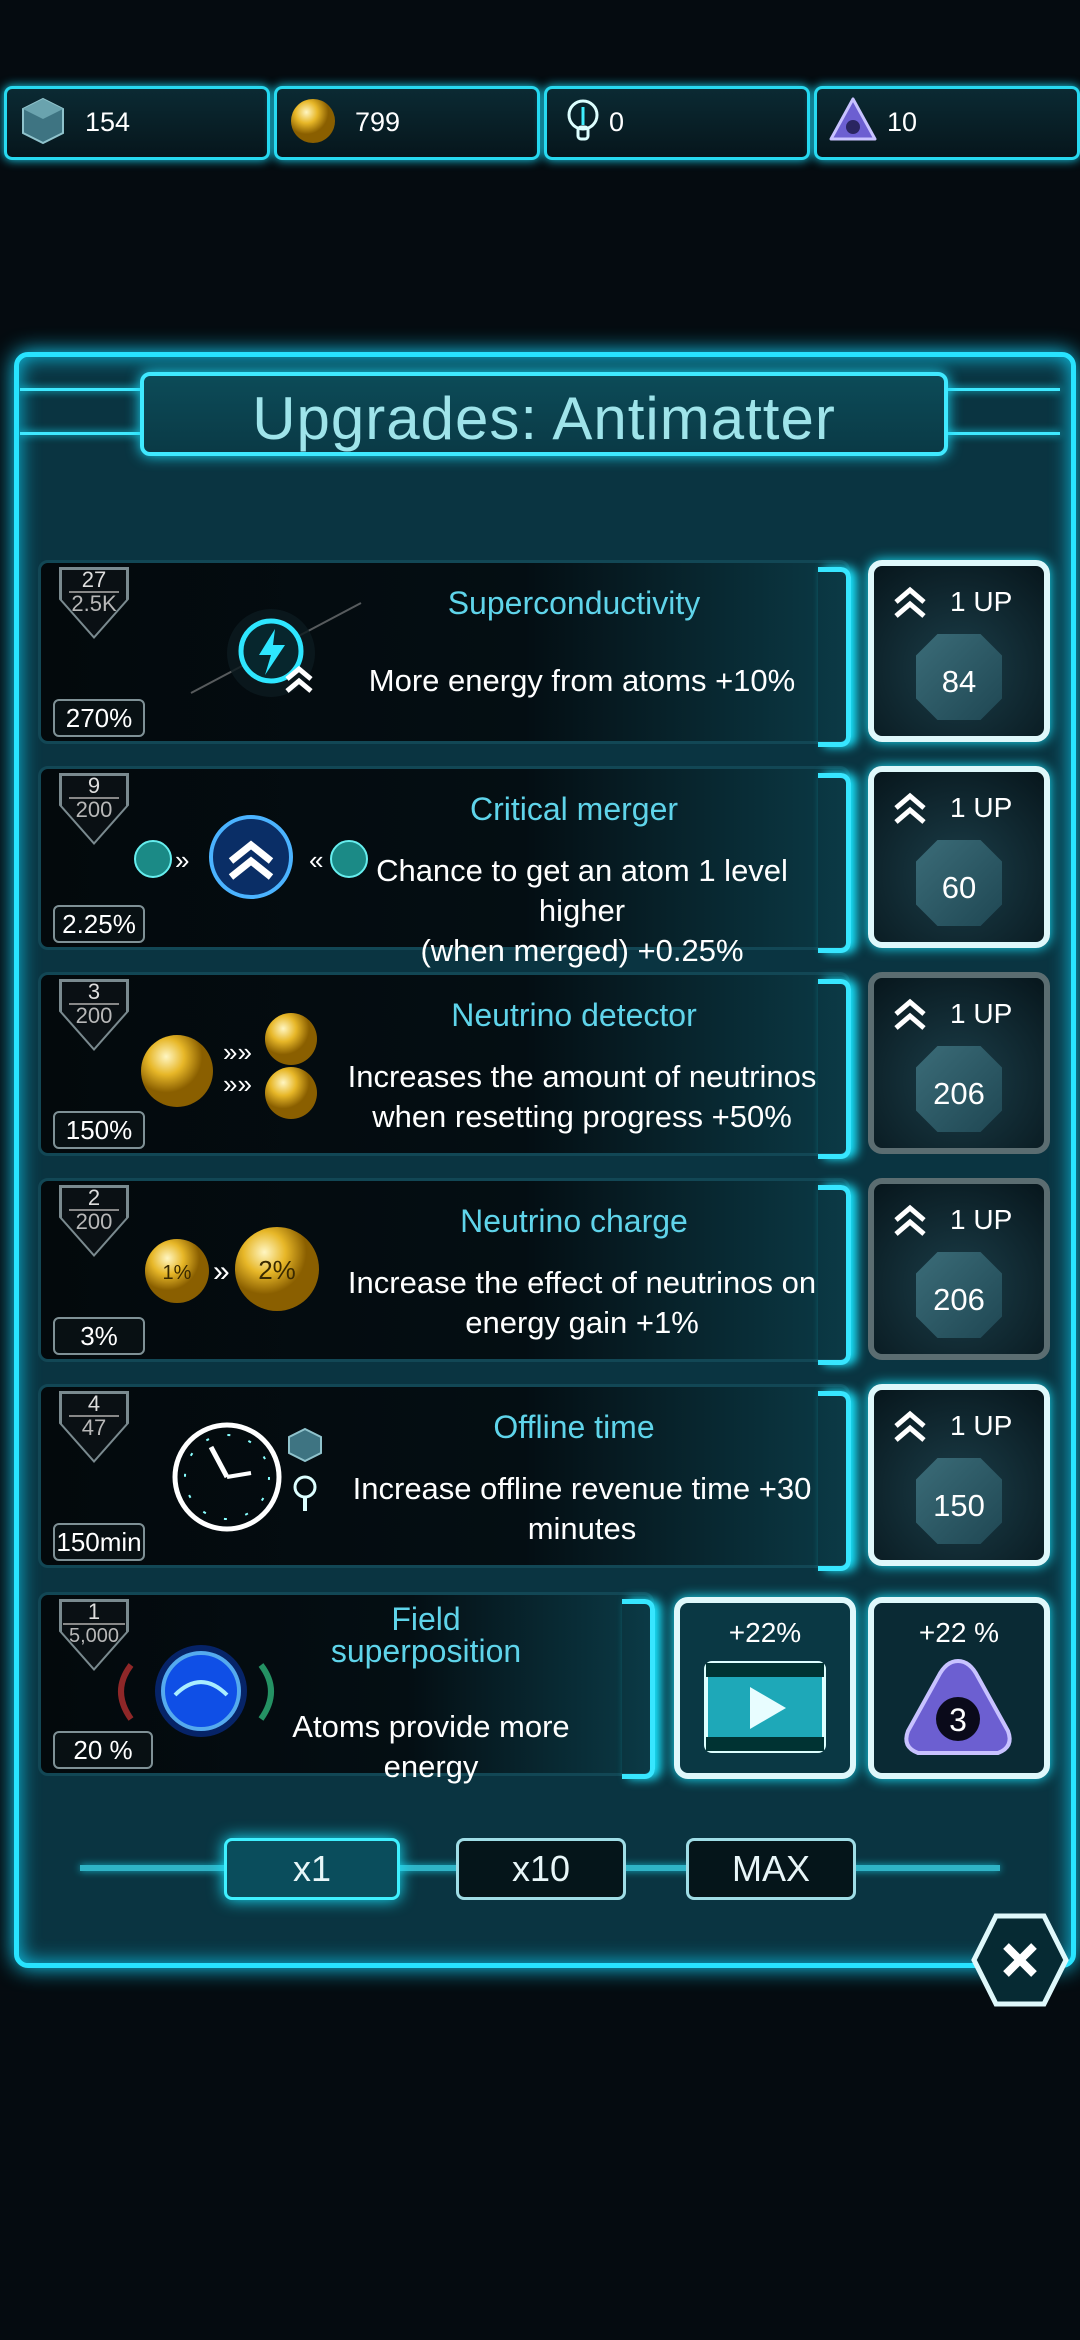 The height and width of the screenshot is (2340, 1080). What do you see at coordinates (902, 122) in the screenshot?
I see `currency-value: 10` at bounding box center [902, 122].